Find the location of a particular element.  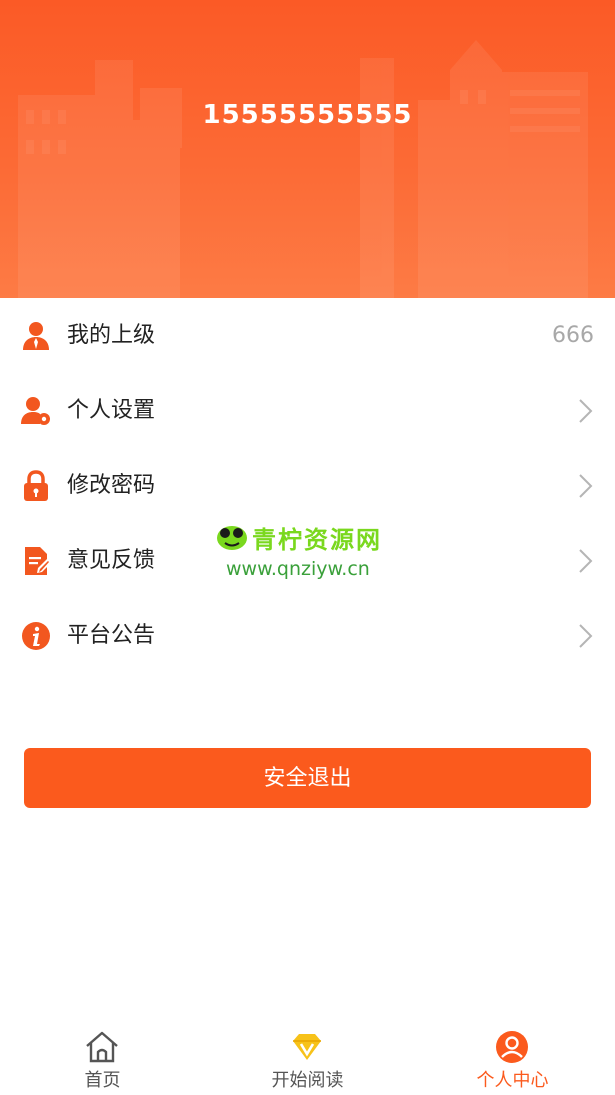

menu-label-personal-settings: 个人设置 is located at coordinates (111, 410).